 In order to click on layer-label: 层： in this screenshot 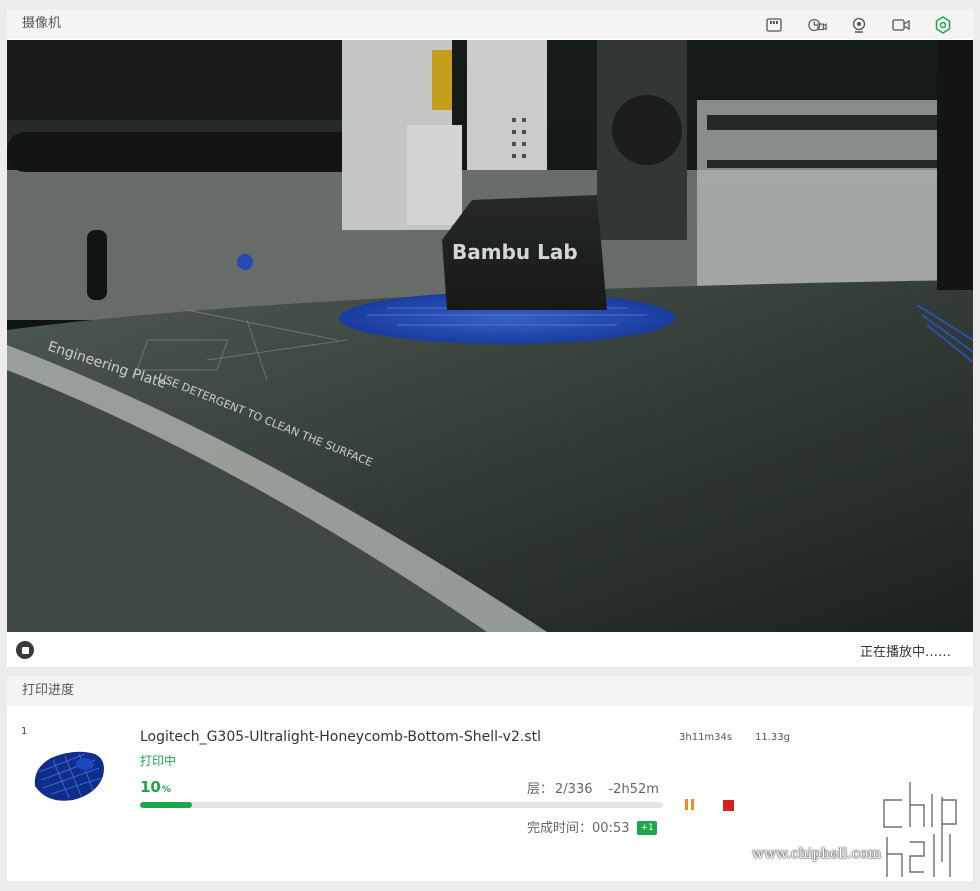, I will do `click(540, 789)`.